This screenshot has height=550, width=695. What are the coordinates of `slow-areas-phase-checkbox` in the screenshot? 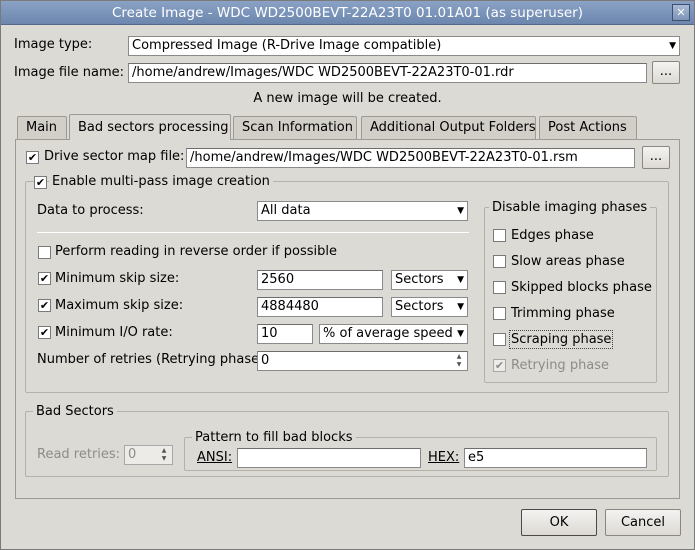 It's located at (499, 261).